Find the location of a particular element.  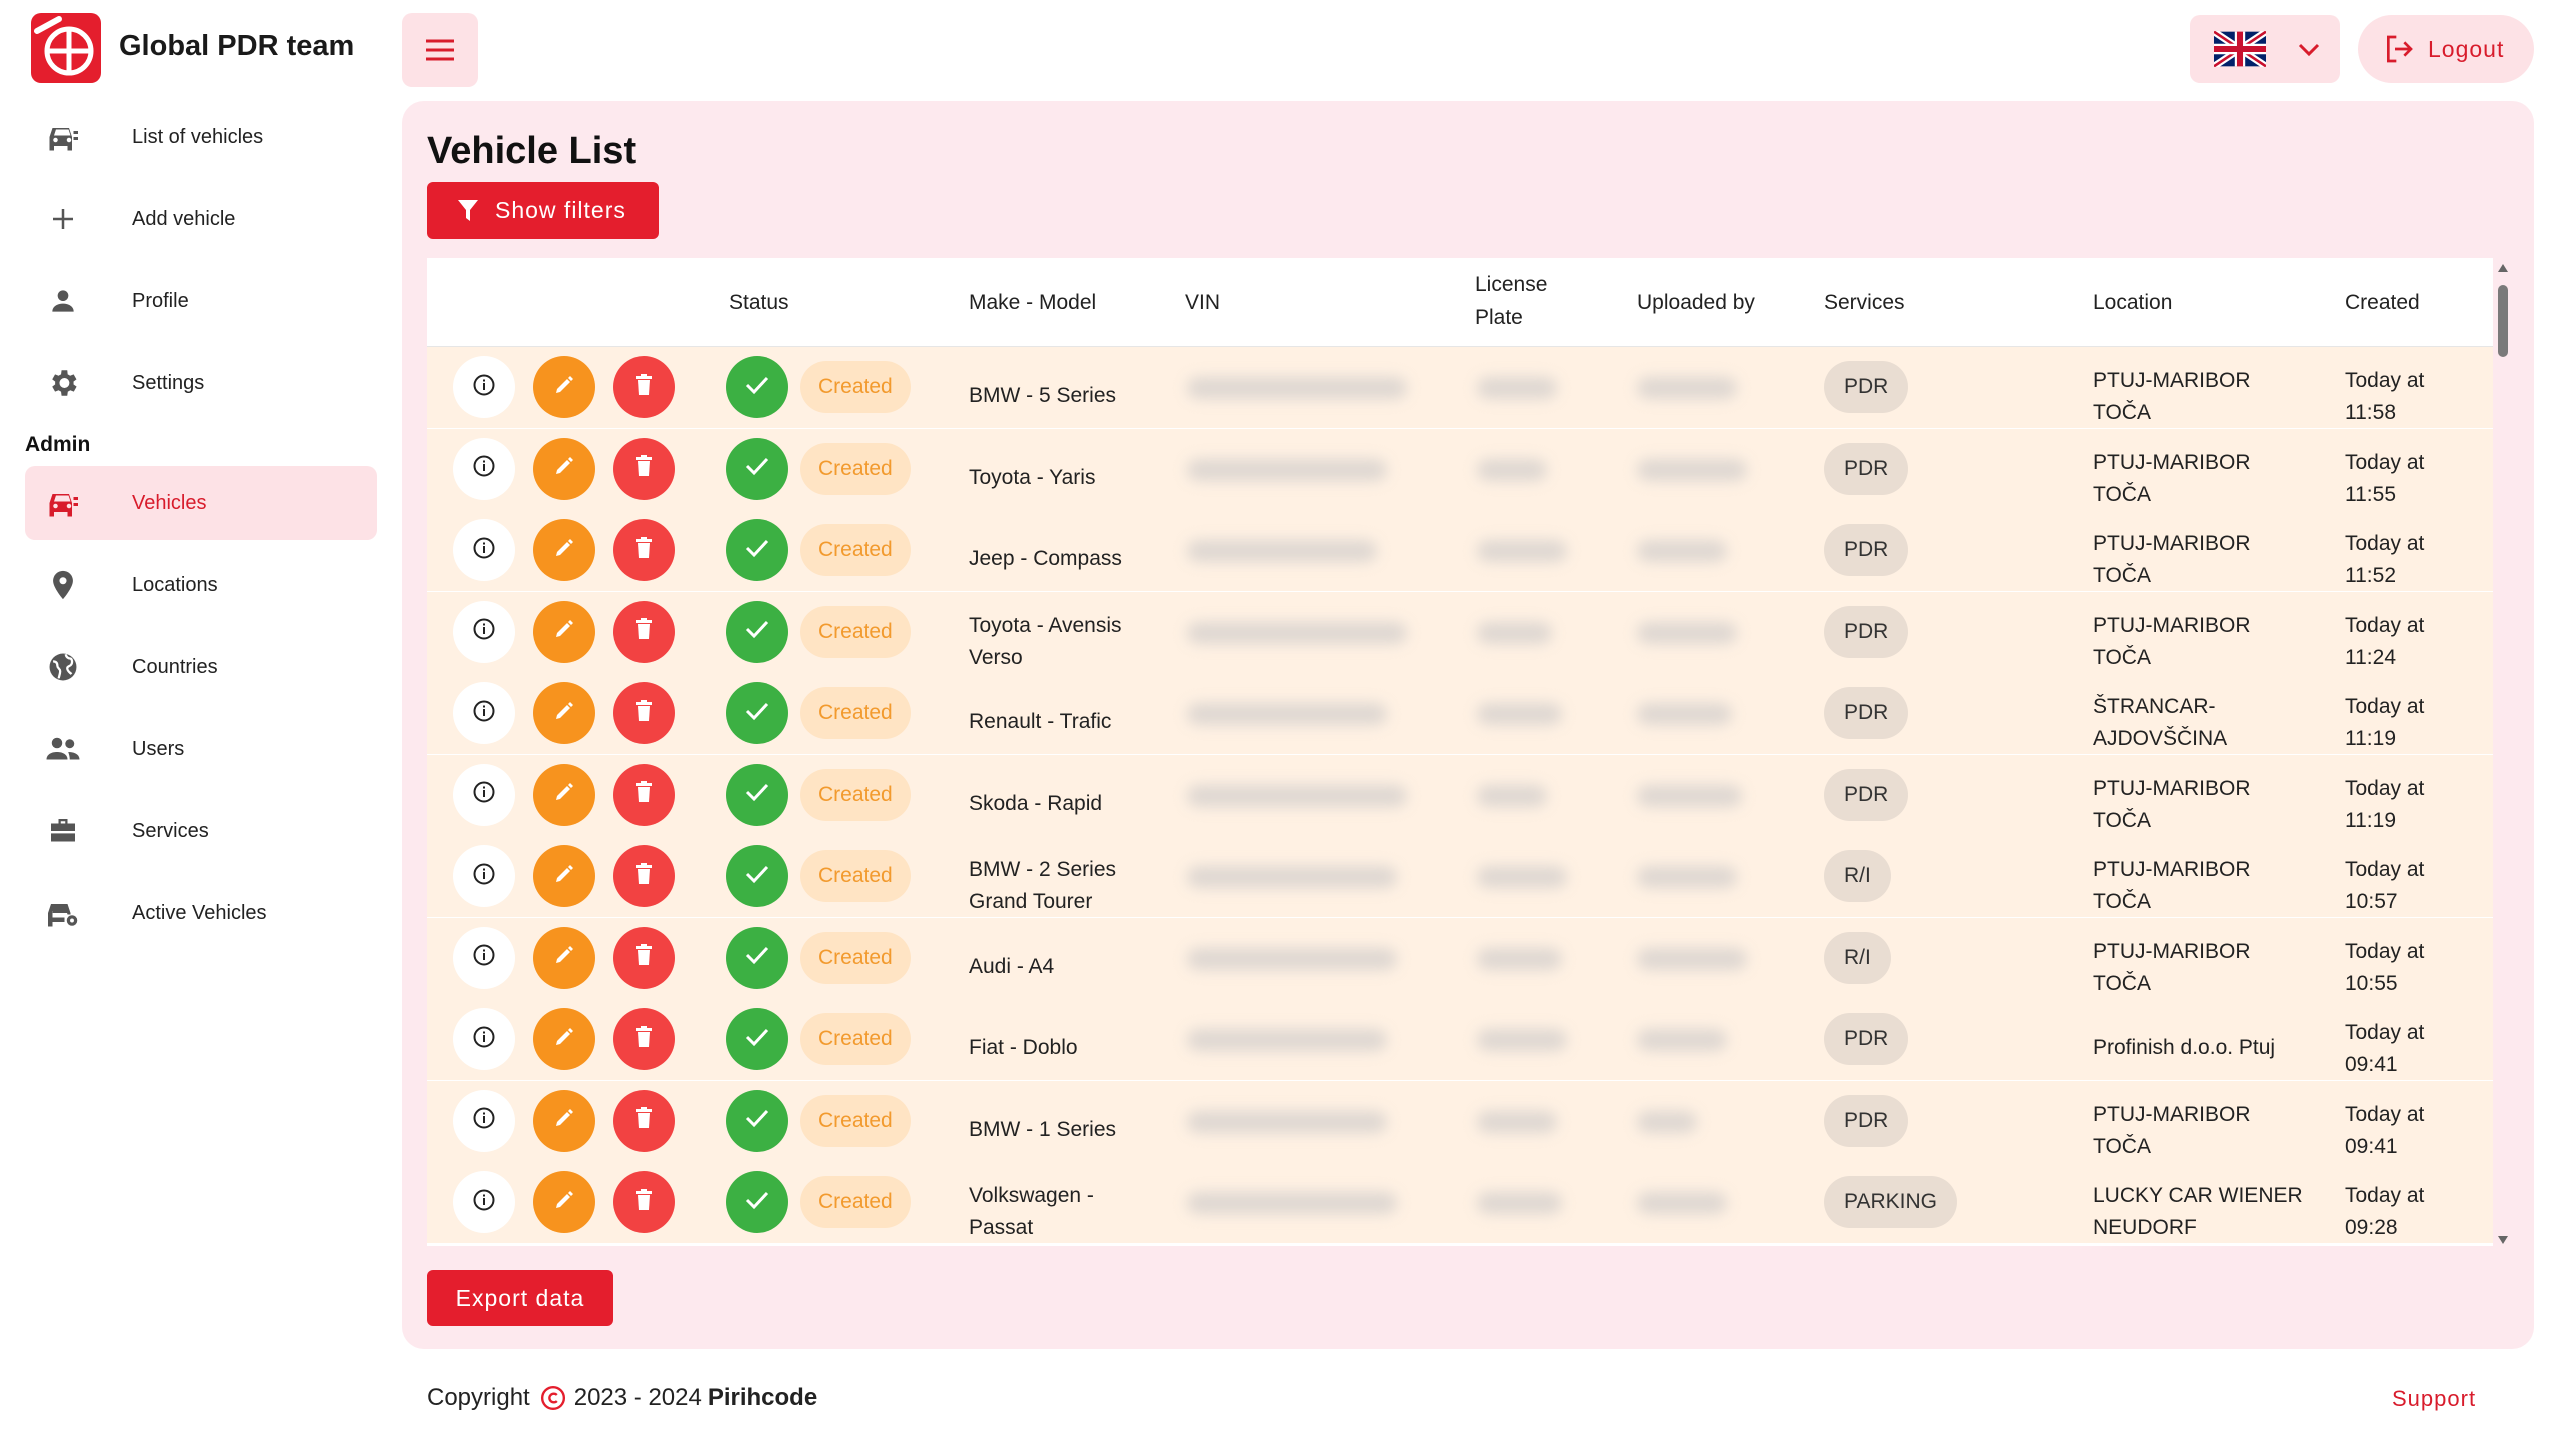

sidebar-item-locations: Locations is located at coordinates (201, 585).